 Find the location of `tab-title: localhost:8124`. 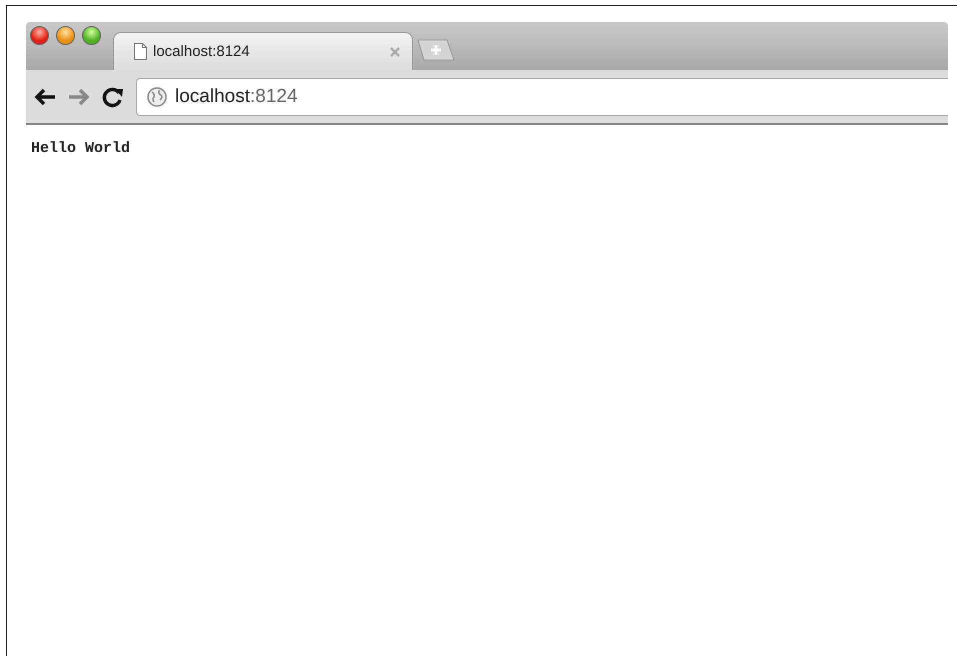

tab-title: localhost:8124 is located at coordinates (202, 51).